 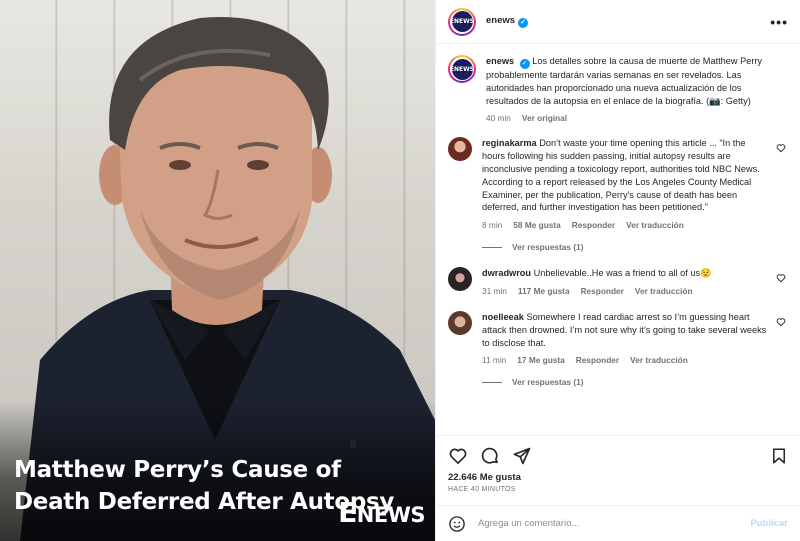 I want to click on comment-time: 8 min, so click(x=492, y=225).